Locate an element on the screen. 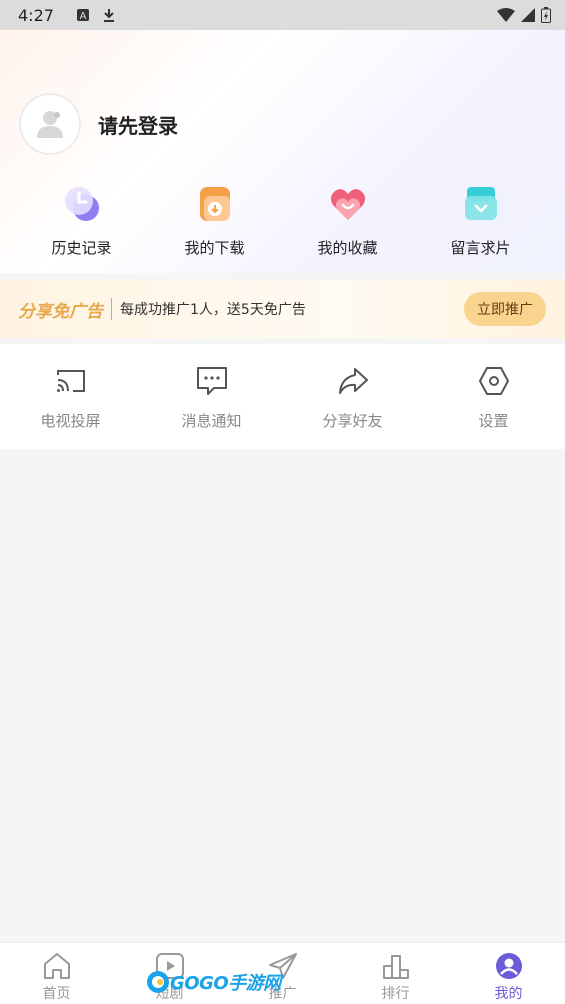 The width and height of the screenshot is (565, 1004). home-icon is located at coordinates (57, 966).